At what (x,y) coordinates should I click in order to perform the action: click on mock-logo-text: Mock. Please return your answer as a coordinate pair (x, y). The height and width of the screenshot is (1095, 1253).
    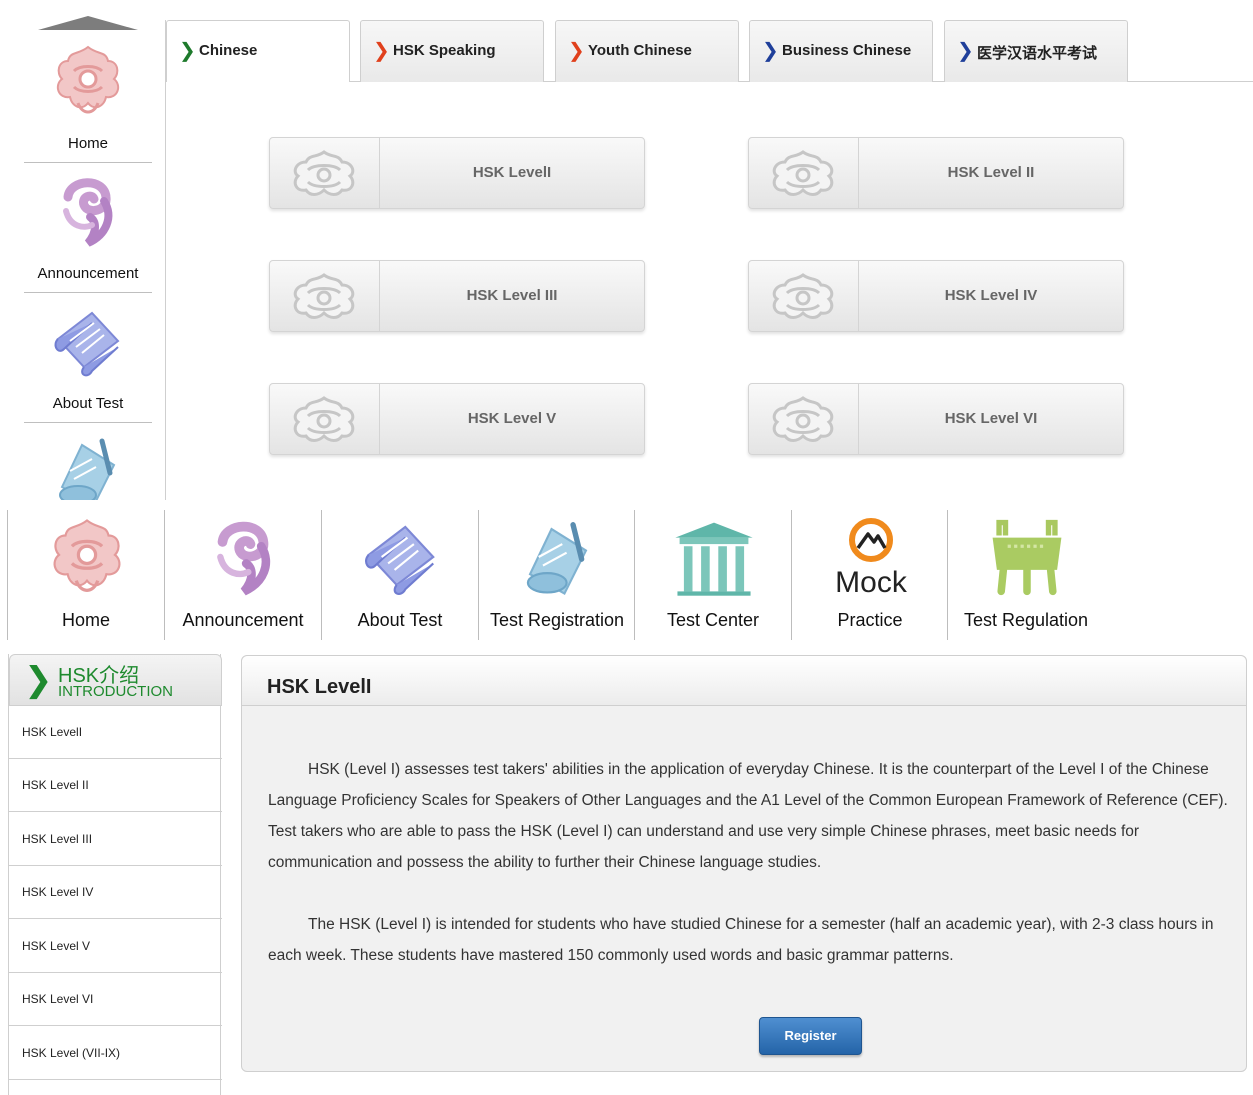
    Looking at the image, I should click on (871, 582).